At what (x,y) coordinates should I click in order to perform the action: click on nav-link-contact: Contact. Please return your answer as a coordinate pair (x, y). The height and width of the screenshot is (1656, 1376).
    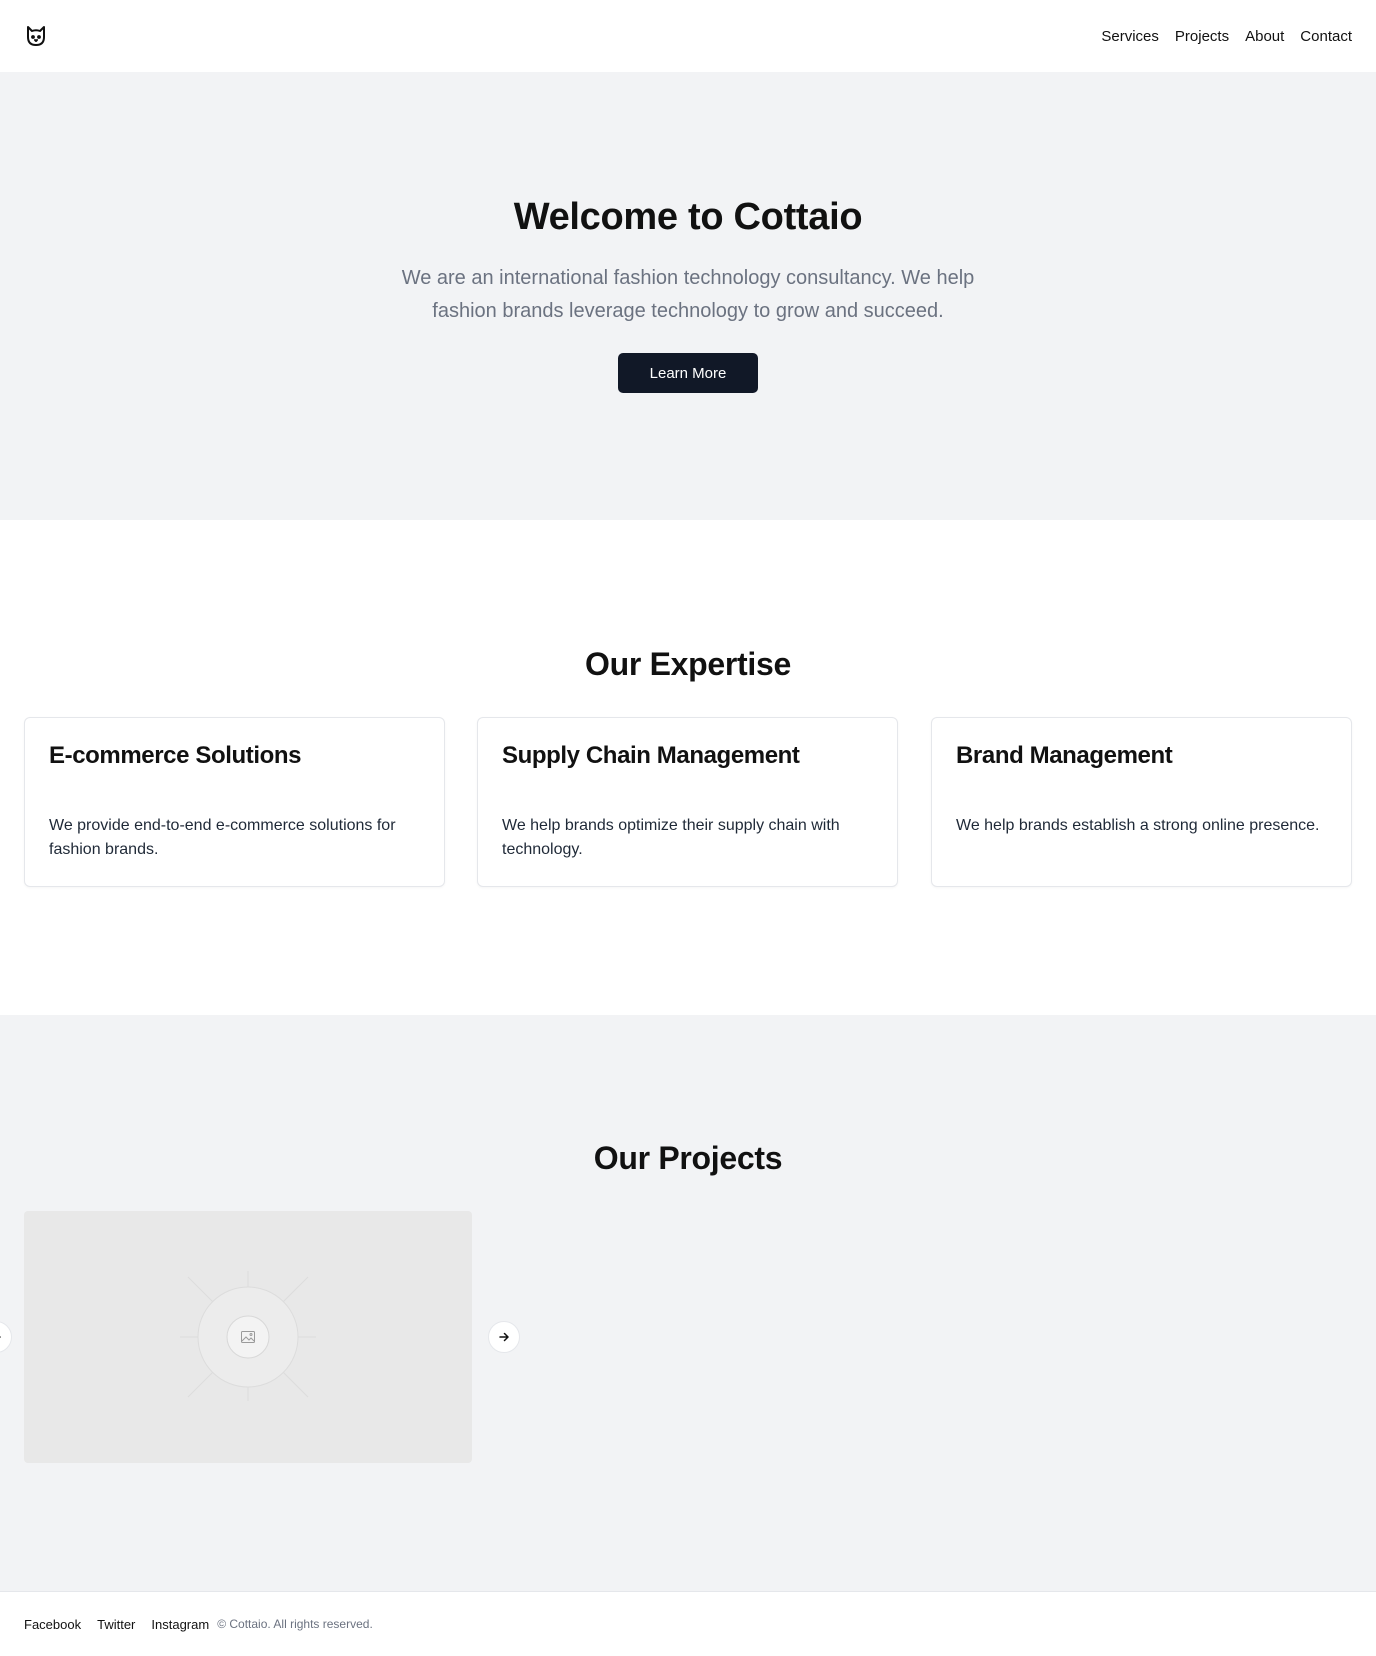
    Looking at the image, I should click on (1326, 36).